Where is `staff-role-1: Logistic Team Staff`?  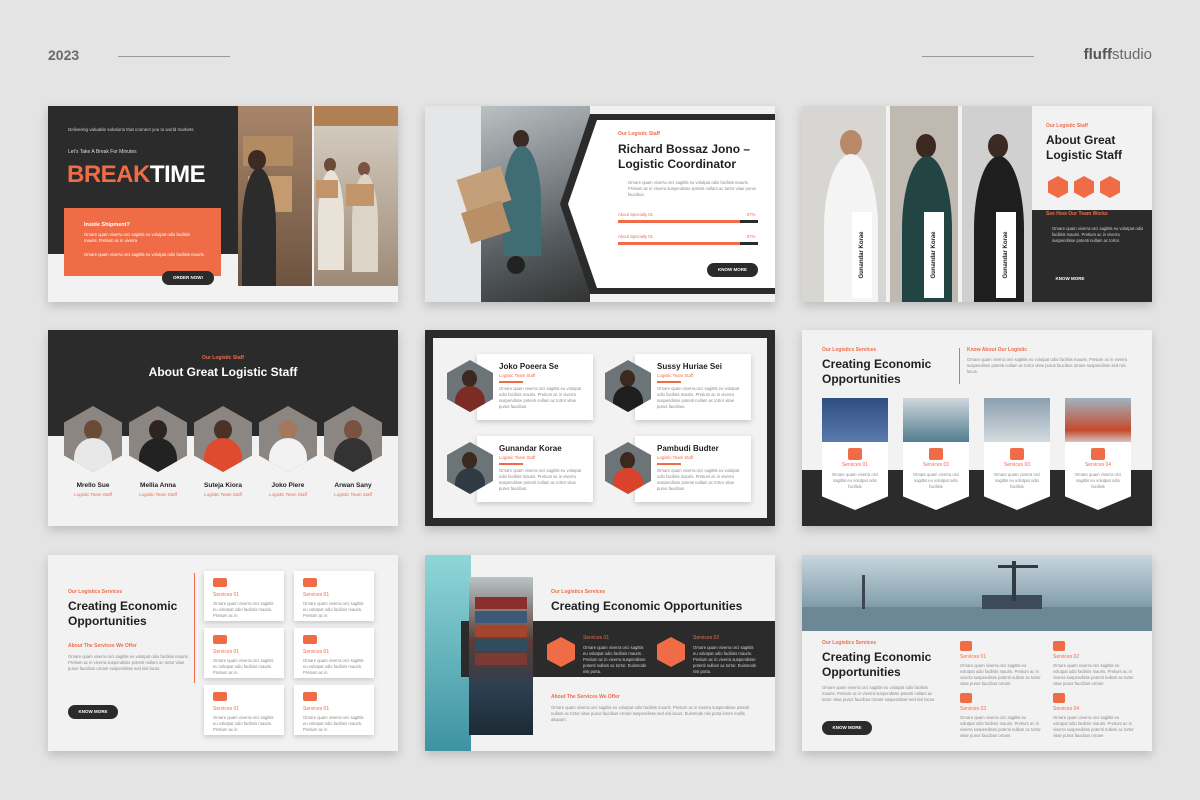 staff-role-1: Logistic Team Staff is located at coordinates (93, 494).